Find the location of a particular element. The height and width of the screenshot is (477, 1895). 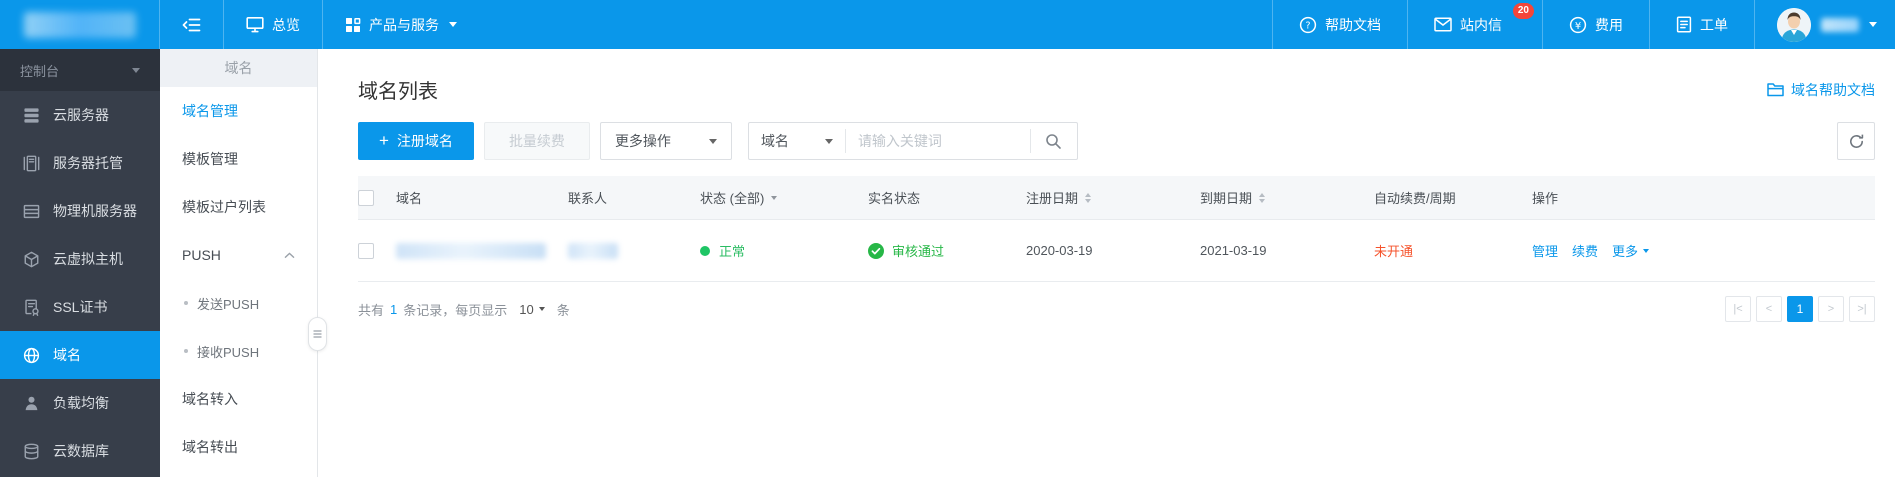

search-input is located at coordinates (937, 141).